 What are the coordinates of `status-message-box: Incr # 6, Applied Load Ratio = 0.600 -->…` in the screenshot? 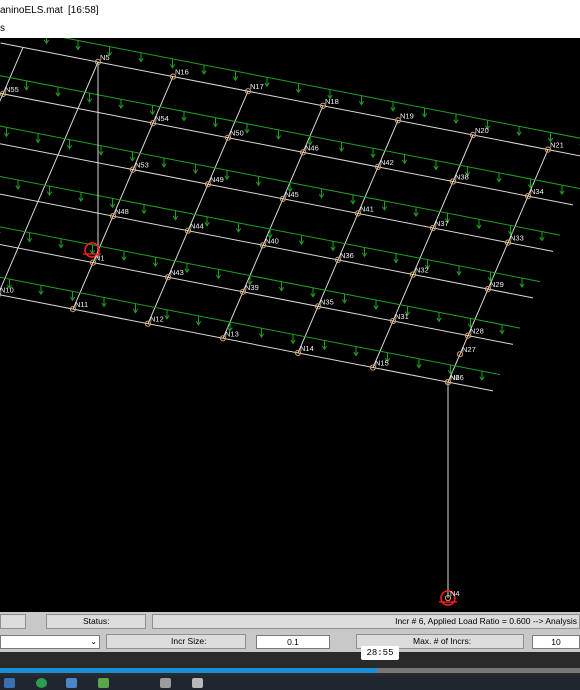 It's located at (366, 621).